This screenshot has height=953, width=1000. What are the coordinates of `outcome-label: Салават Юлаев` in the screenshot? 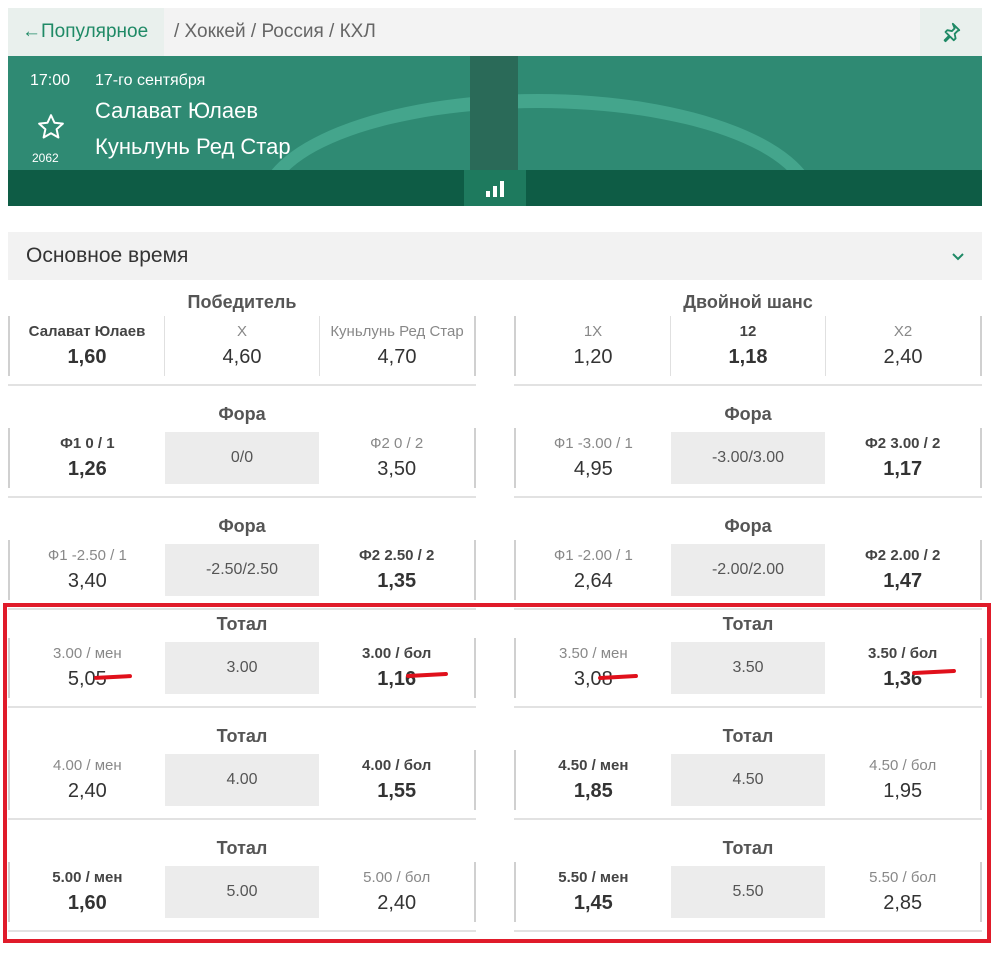 It's located at (87, 331).